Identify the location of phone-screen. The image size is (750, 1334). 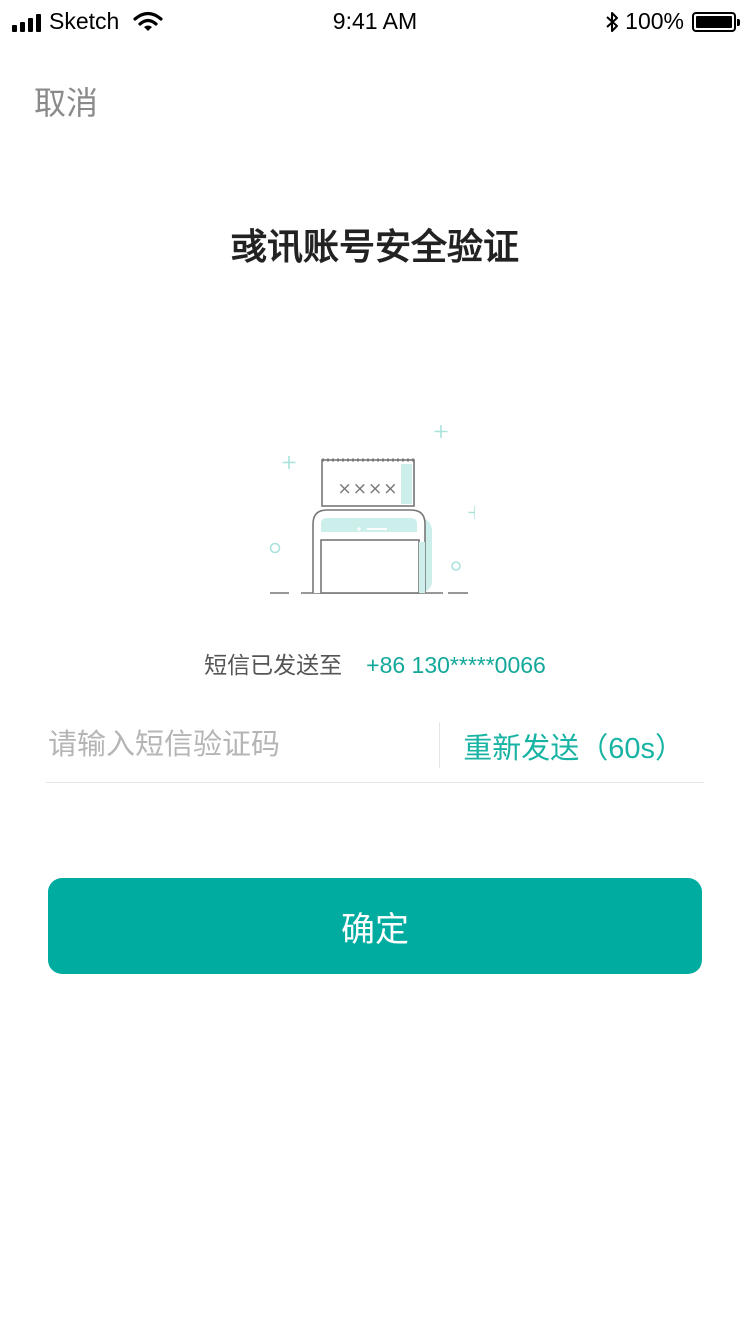
(370, 566).